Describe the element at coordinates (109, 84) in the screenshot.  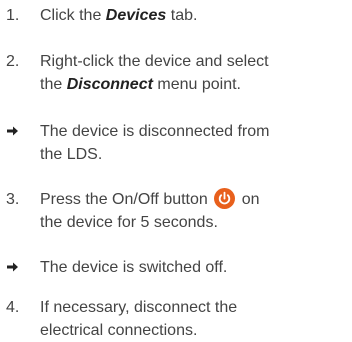
I see `disconnect-menu-reference: Disconnect` at that location.